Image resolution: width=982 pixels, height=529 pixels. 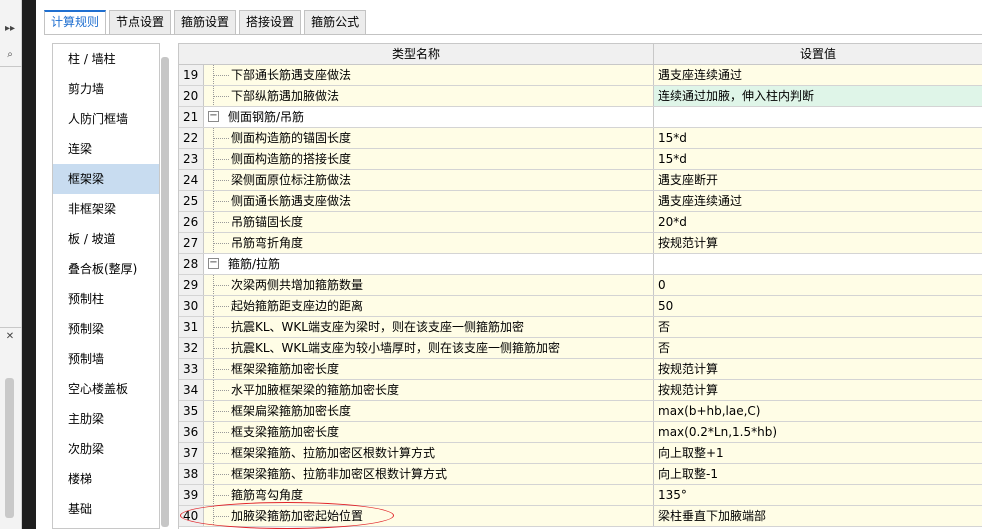 I want to click on table-row: 26 吊筋锚固长度 20*d, so click(x=580, y=222).